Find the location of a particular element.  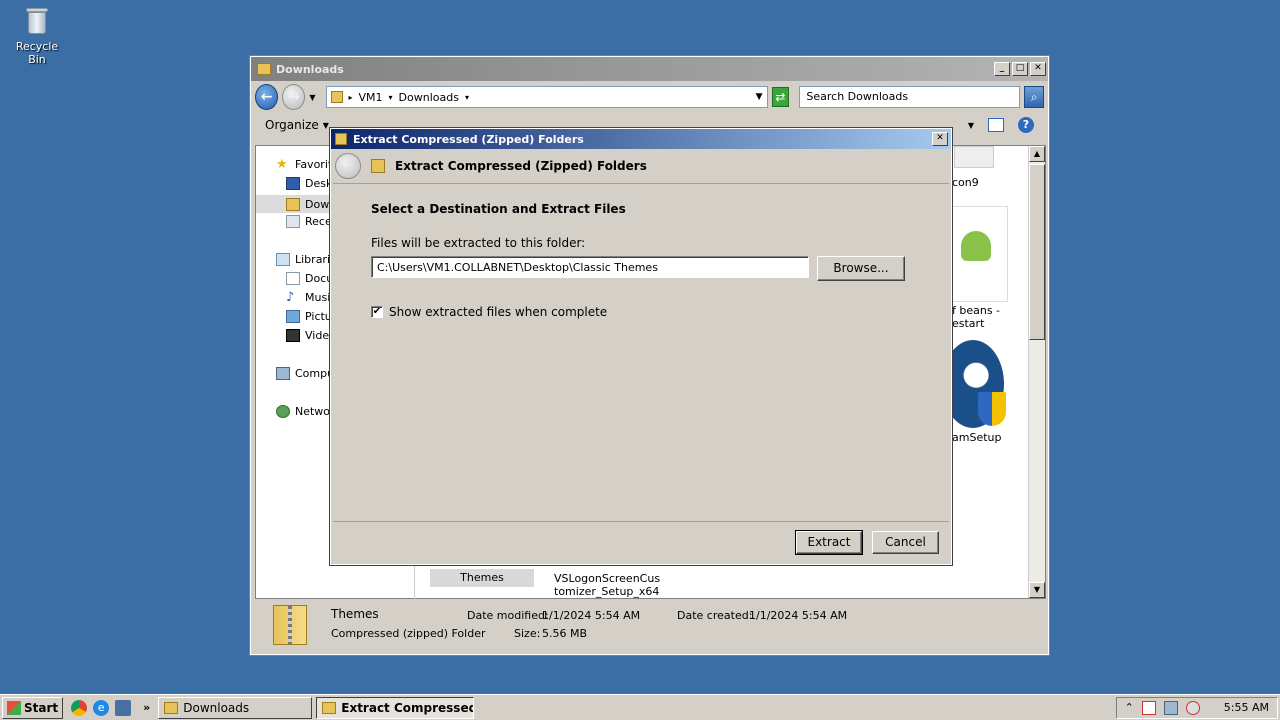

details-created-label: Date created: is located at coordinates (715, 615).